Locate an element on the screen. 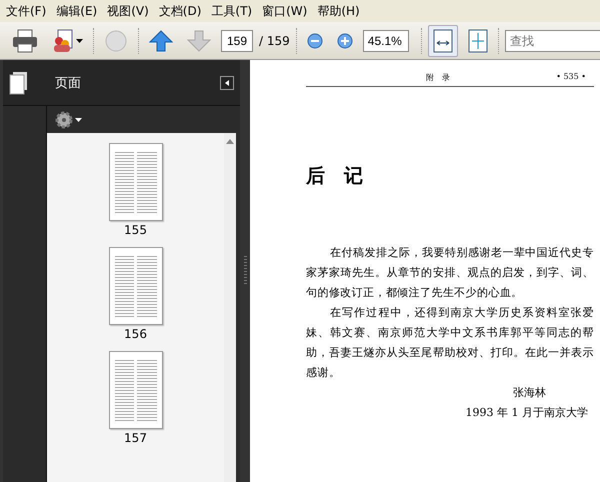 The height and width of the screenshot is (482, 600). signature: 张海林 is located at coordinates (529, 392).